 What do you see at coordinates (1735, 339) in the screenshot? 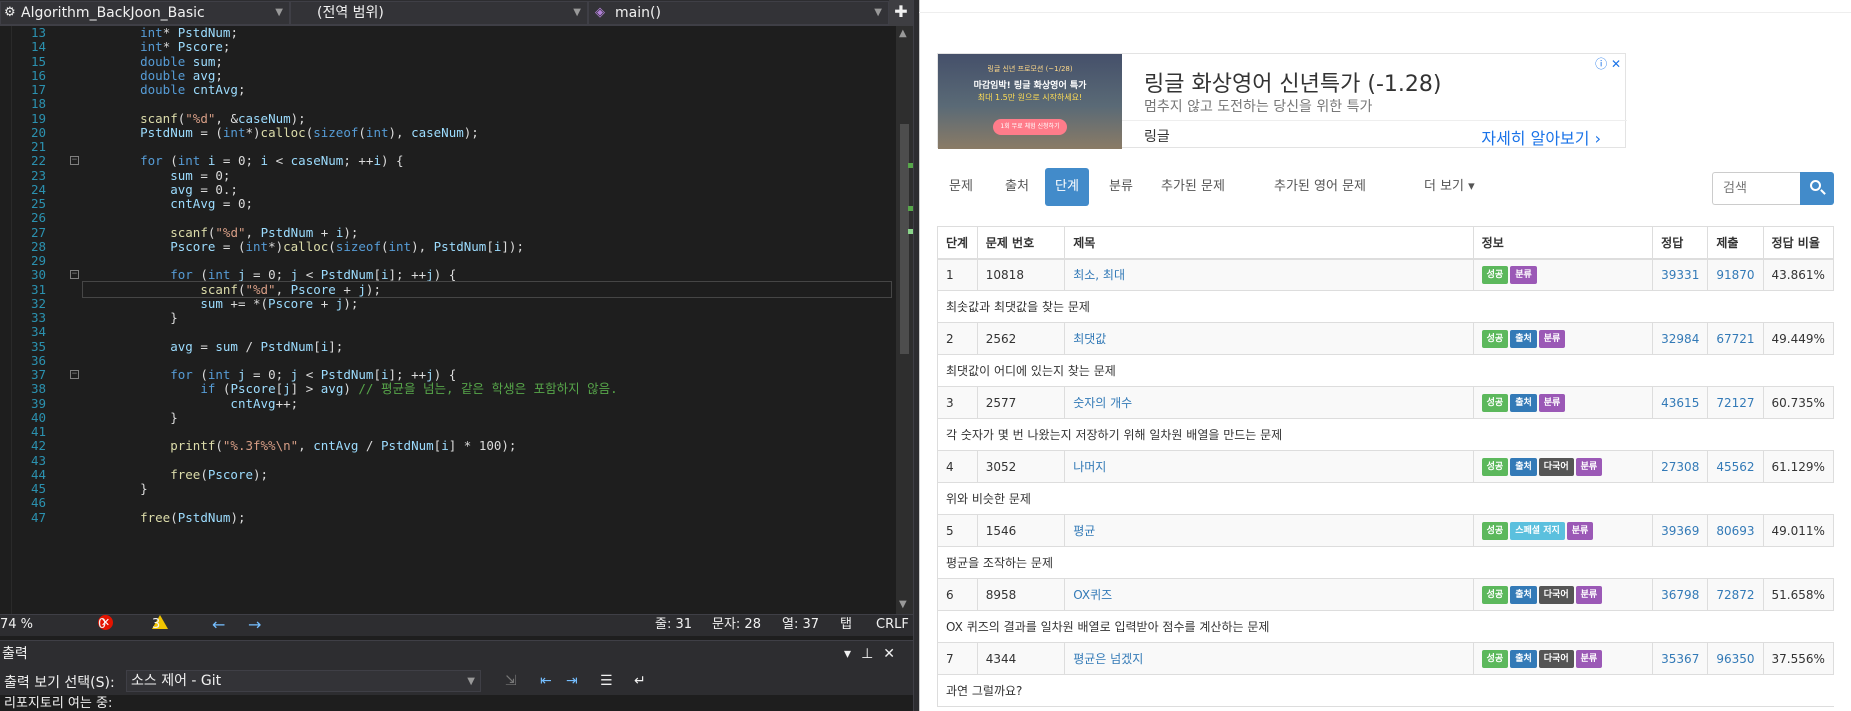
I see `cell-submissions-link: 67721` at bounding box center [1735, 339].